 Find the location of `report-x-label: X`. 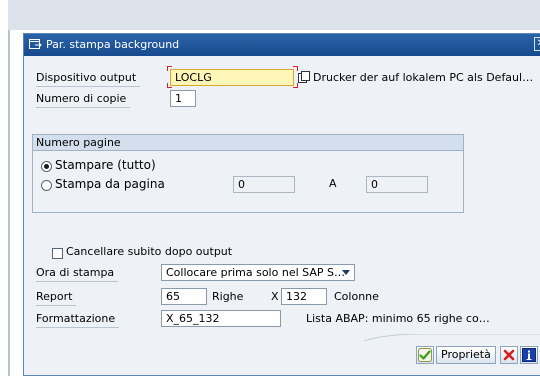

report-x-label: X is located at coordinates (275, 296).